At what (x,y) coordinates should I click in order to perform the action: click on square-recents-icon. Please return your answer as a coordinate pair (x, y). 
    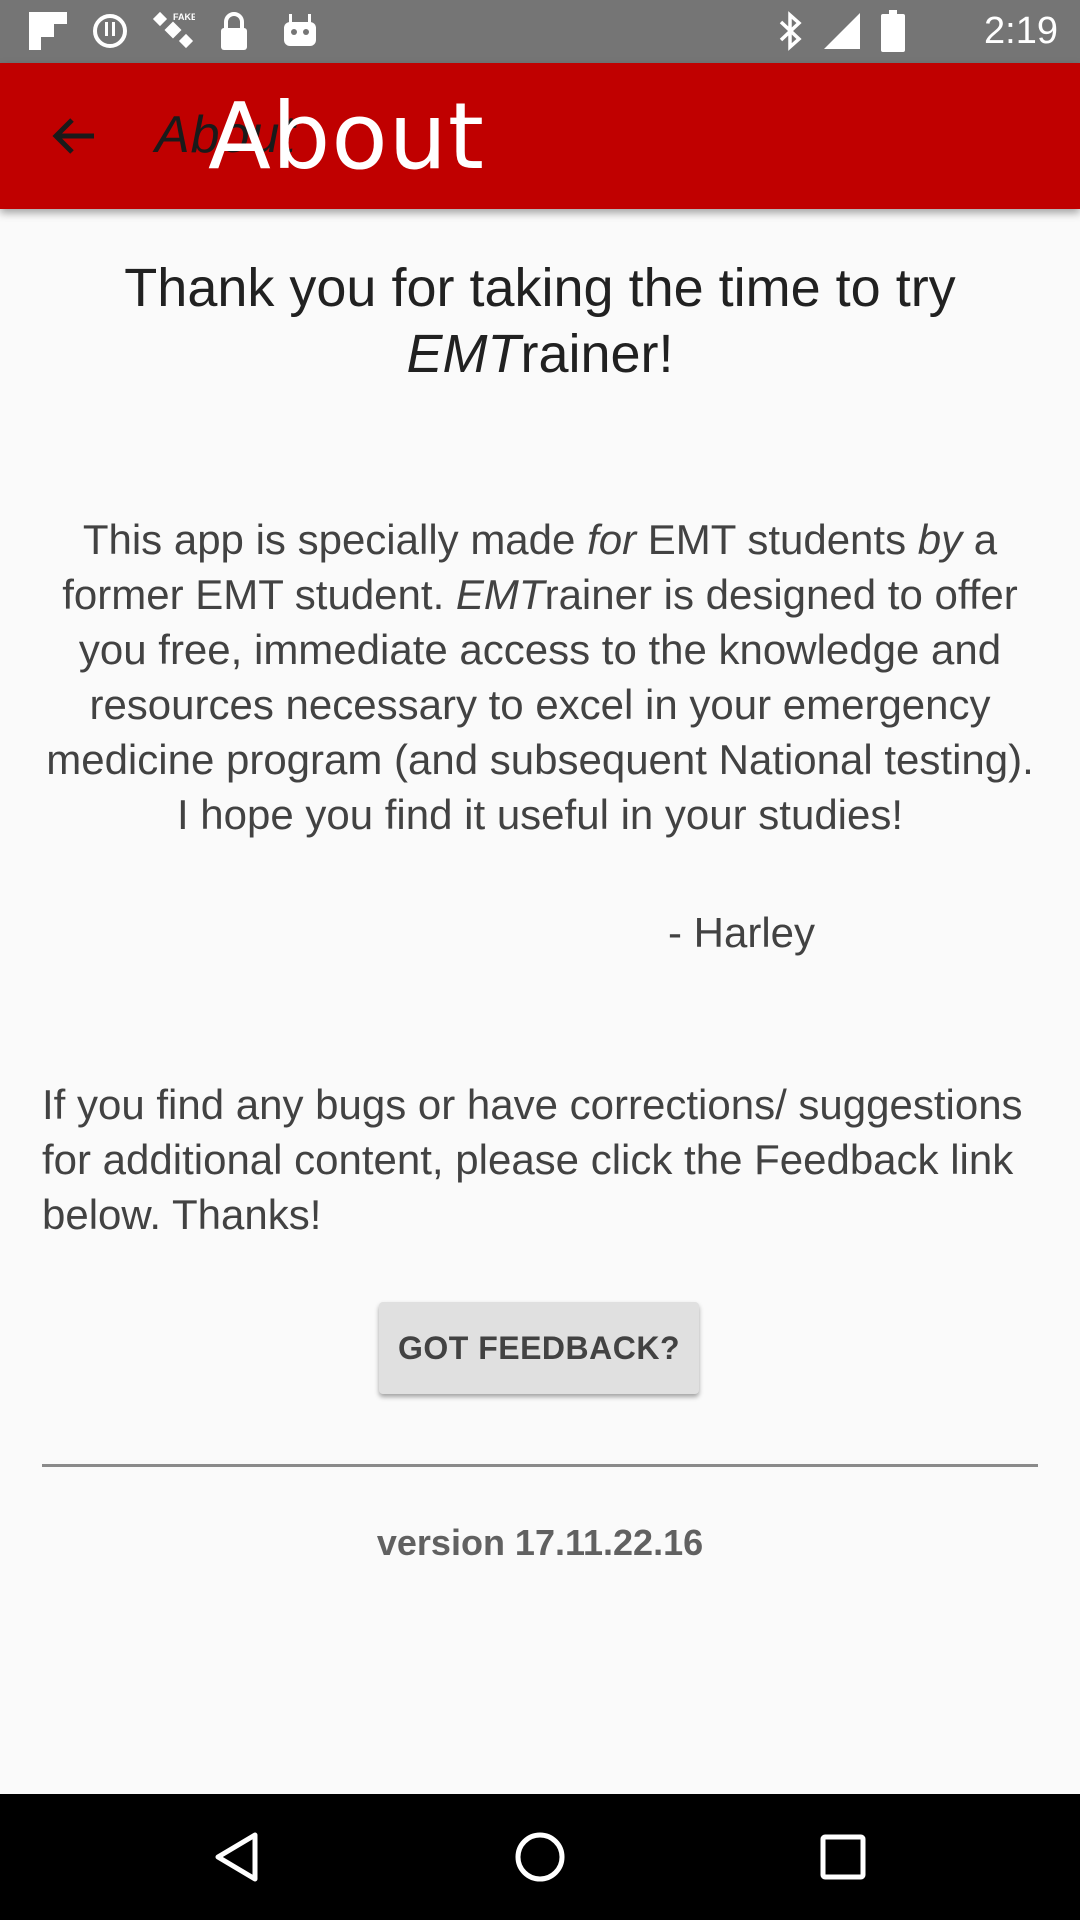
    Looking at the image, I should click on (843, 1857).